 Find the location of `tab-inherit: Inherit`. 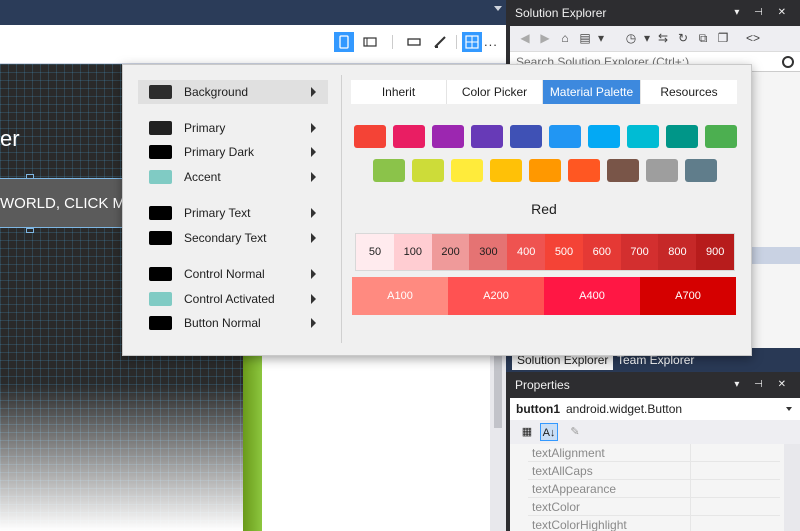

tab-inherit: Inherit is located at coordinates (399, 92).